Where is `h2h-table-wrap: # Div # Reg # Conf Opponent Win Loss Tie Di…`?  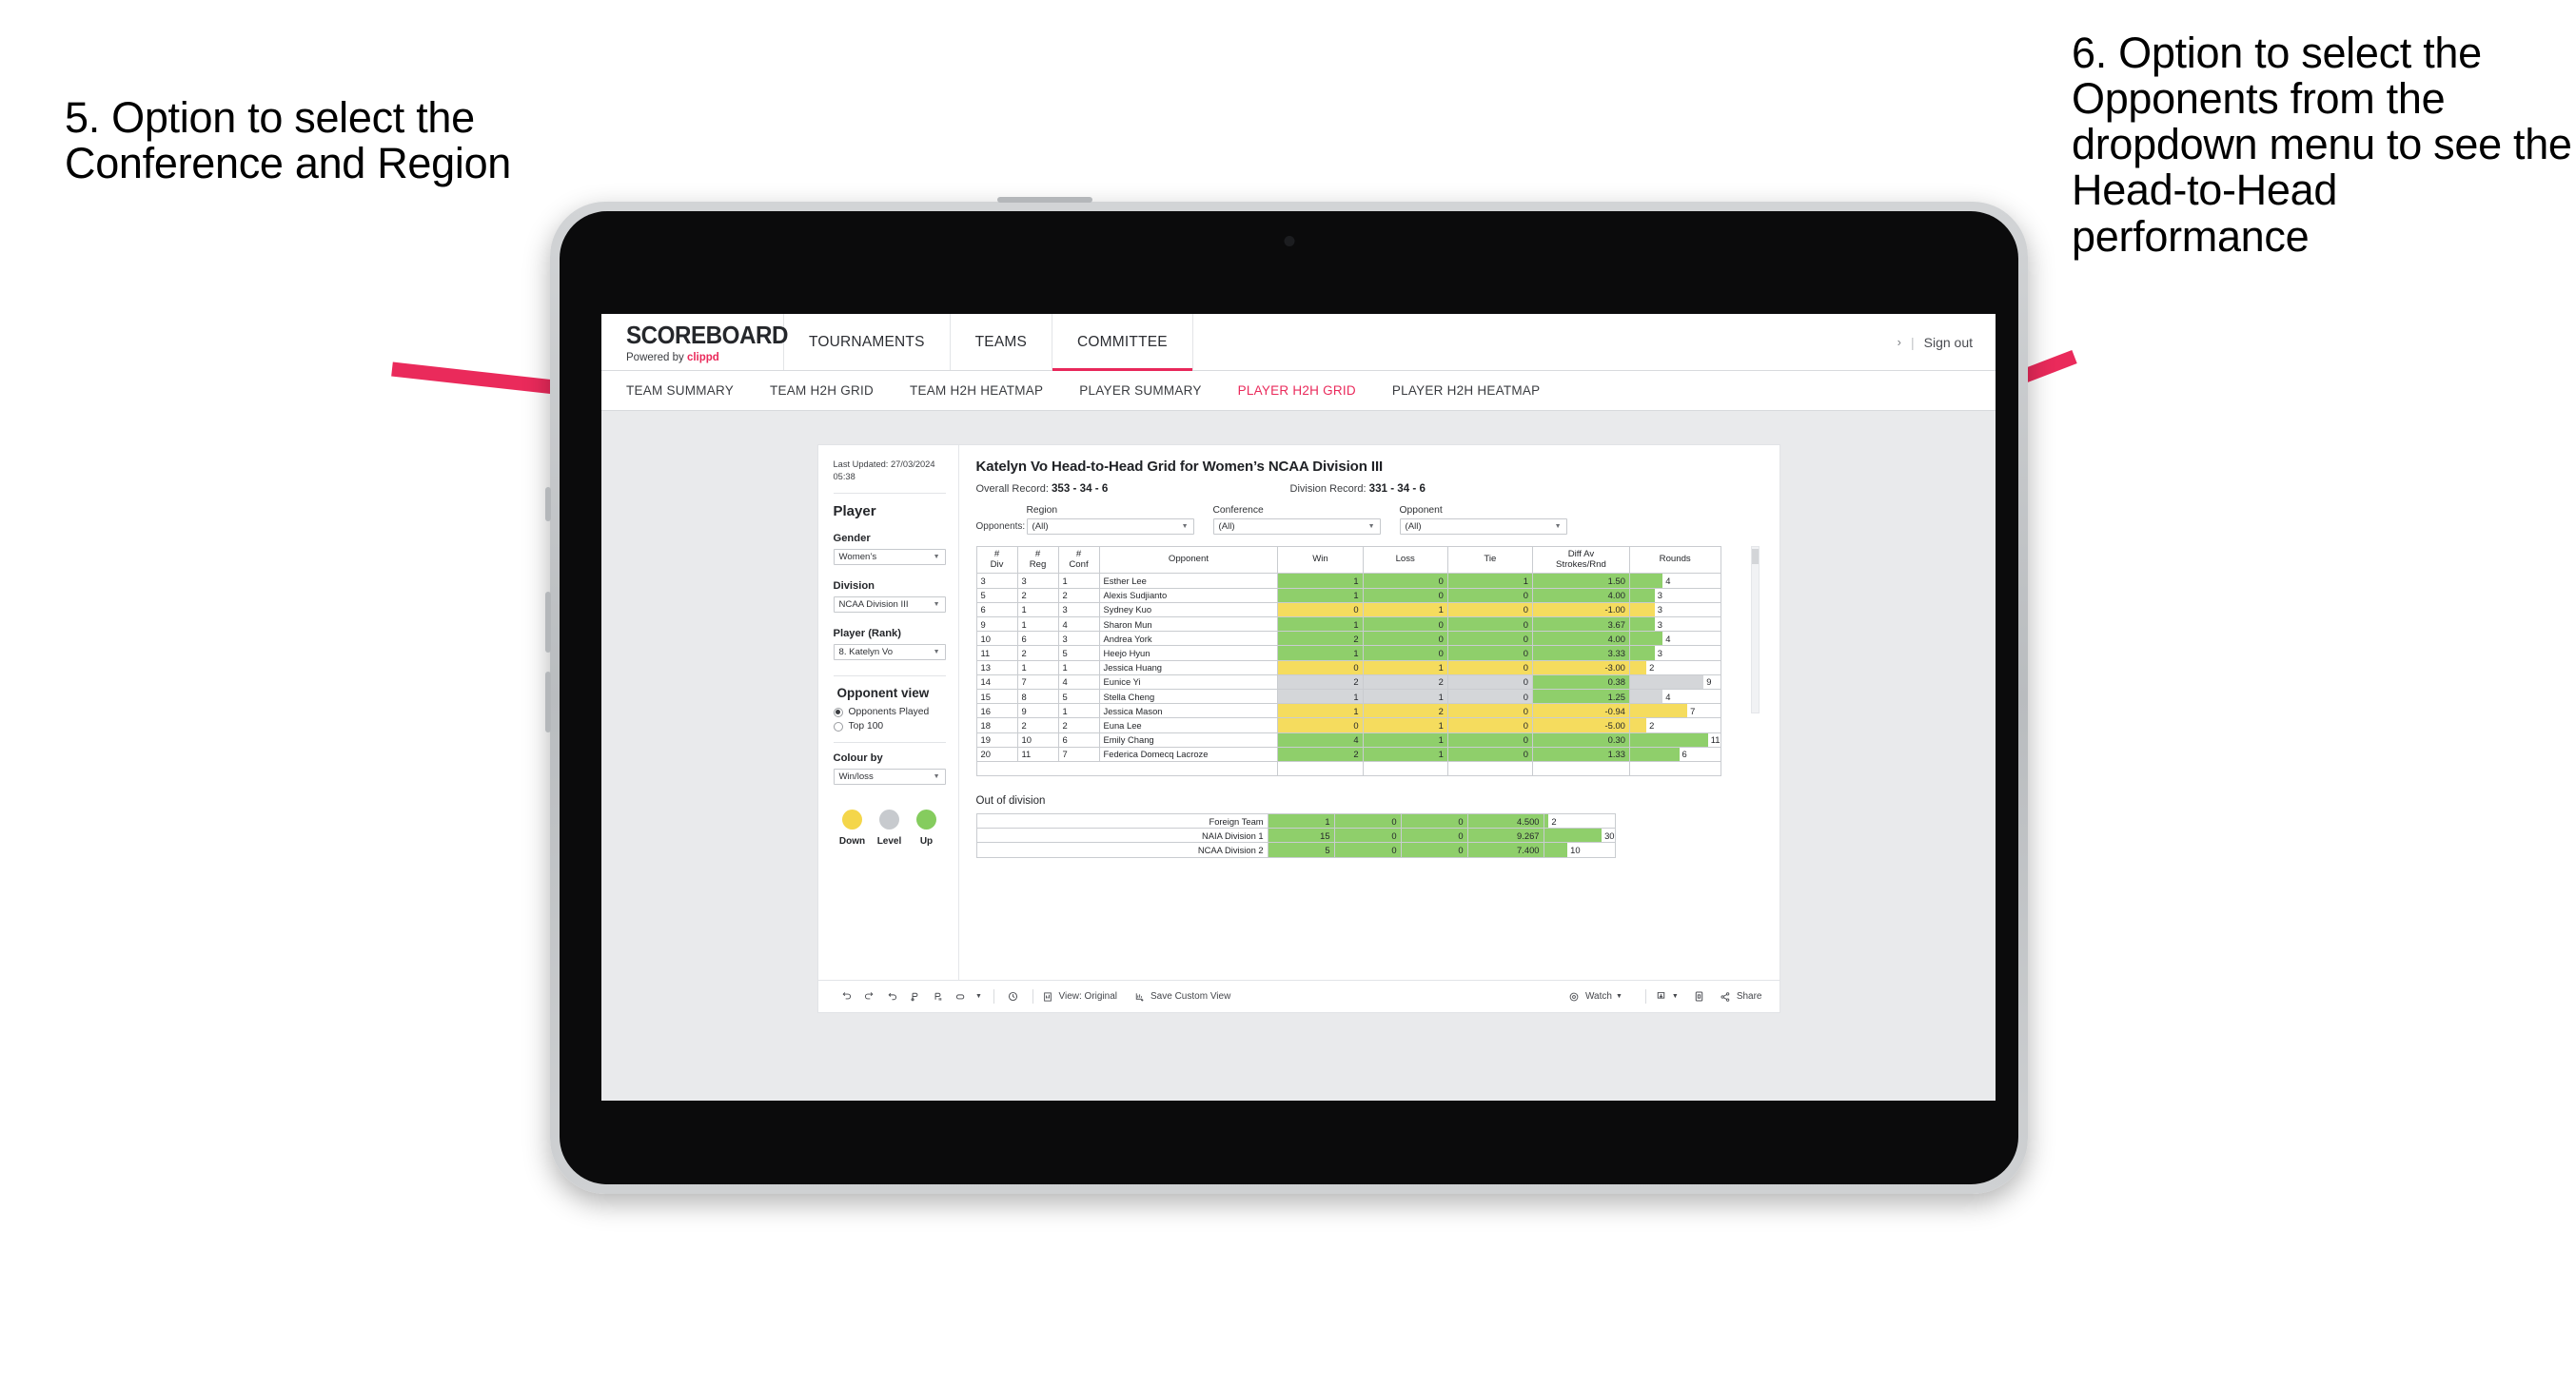
h2h-table-wrap: # Div # Reg # Conf Opponent Win Loss Tie Di… is located at coordinates (1368, 661).